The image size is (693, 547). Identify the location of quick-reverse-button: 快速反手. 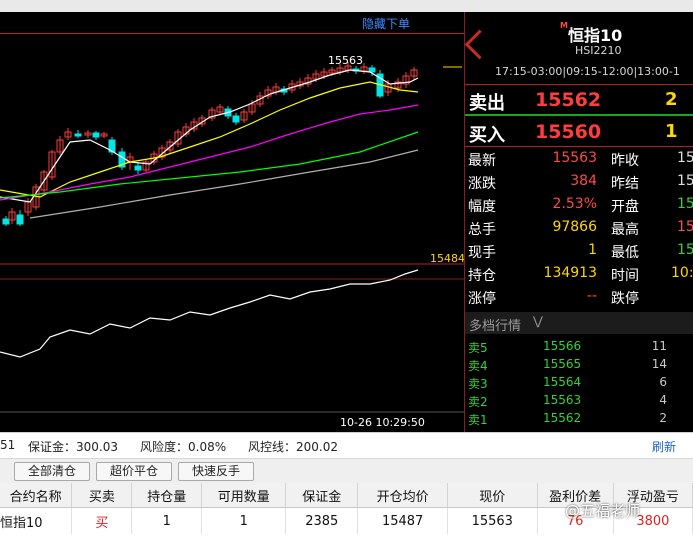
(216, 471).